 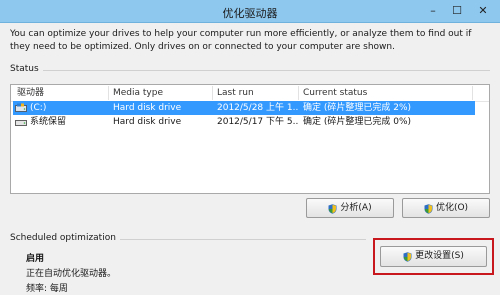 What do you see at coordinates (250, 11) in the screenshot?
I see `title-bar: 优化驱动器 – ☐ ✕` at bounding box center [250, 11].